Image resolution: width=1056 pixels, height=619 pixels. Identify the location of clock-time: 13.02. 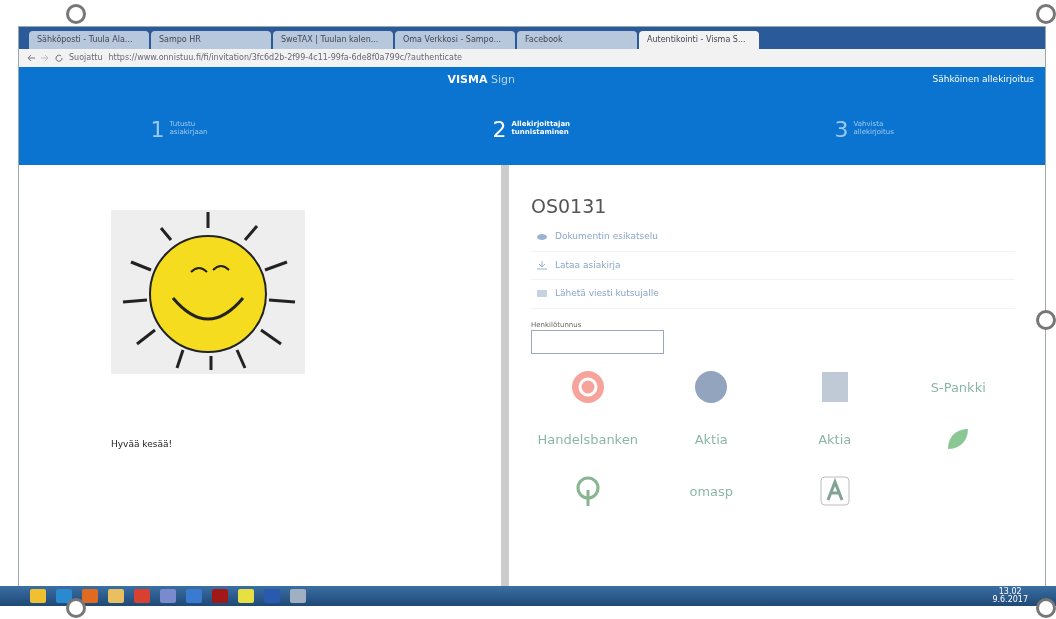
(1010, 591).